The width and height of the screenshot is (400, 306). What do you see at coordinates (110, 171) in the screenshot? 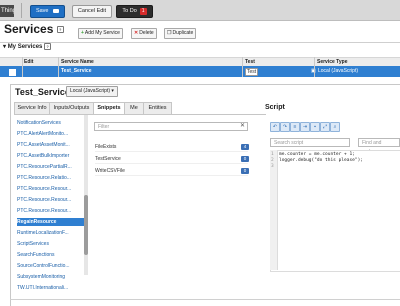
I see `snippet-label: WriteCSVFile` at bounding box center [110, 171].